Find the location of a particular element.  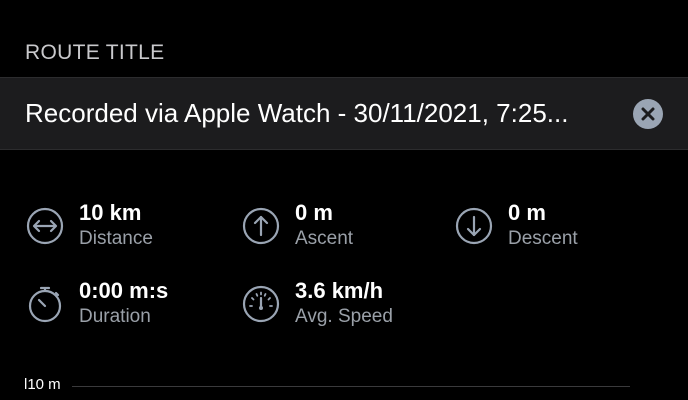

distance-value: 10 km is located at coordinates (110, 212).